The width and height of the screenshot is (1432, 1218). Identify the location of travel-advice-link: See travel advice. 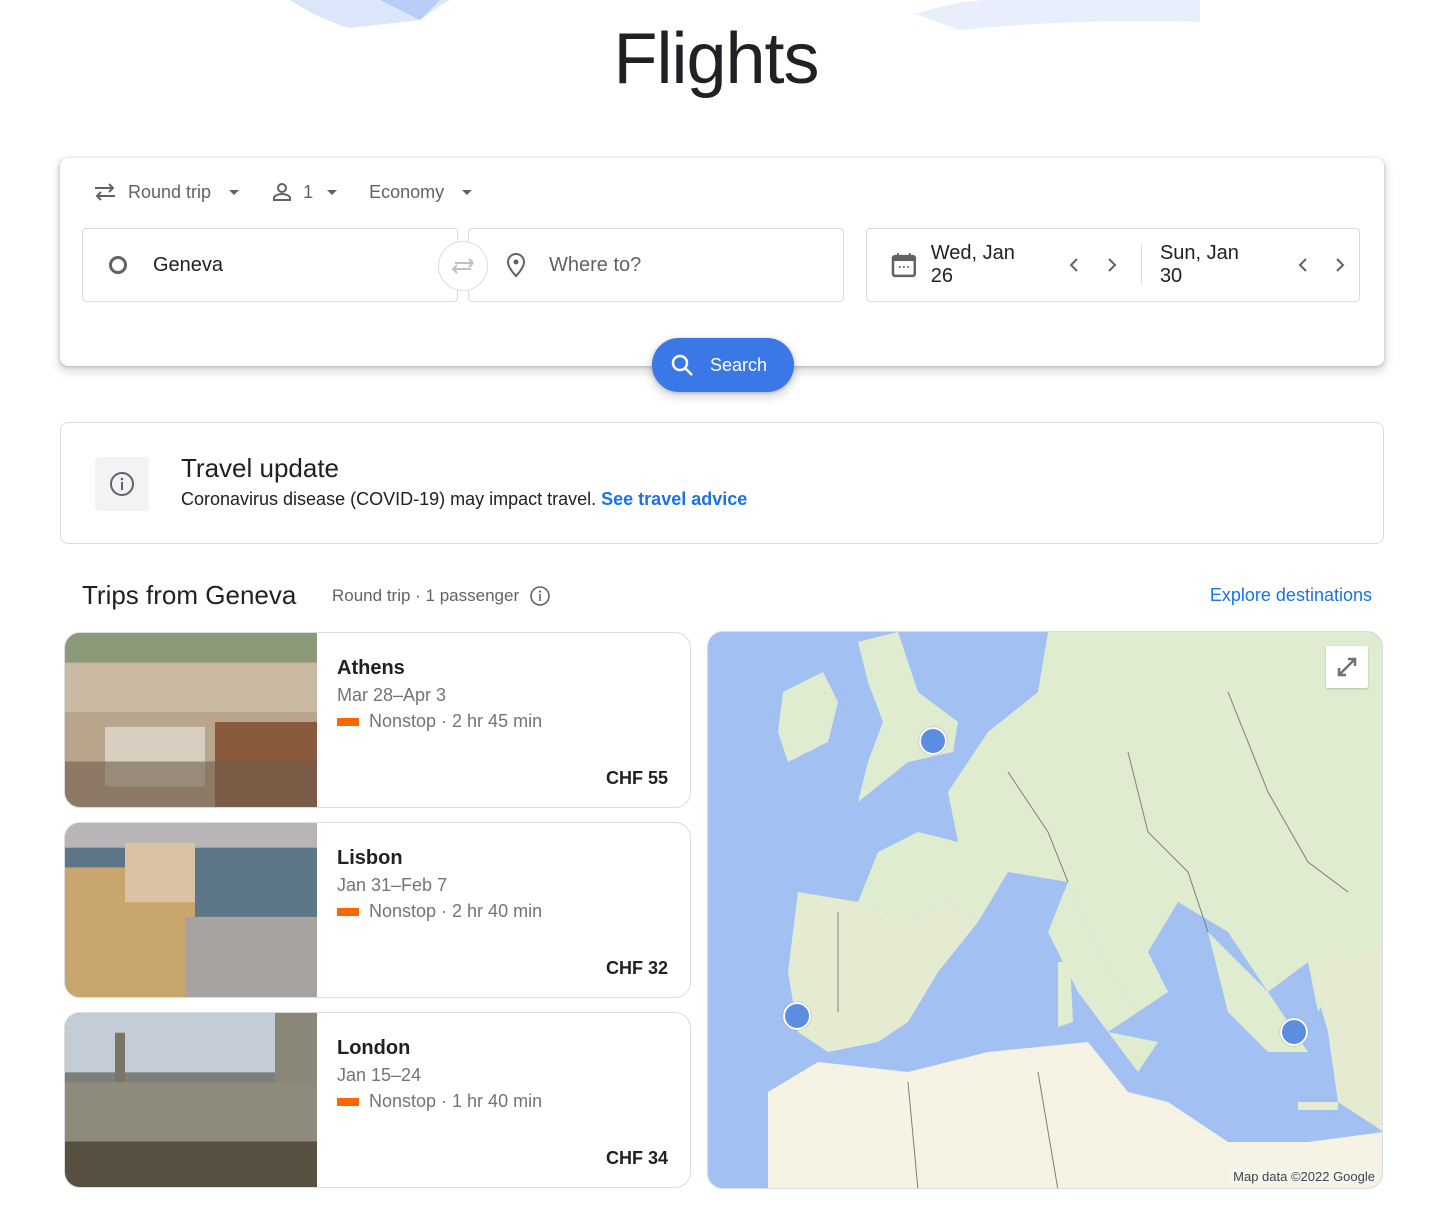
(674, 499).